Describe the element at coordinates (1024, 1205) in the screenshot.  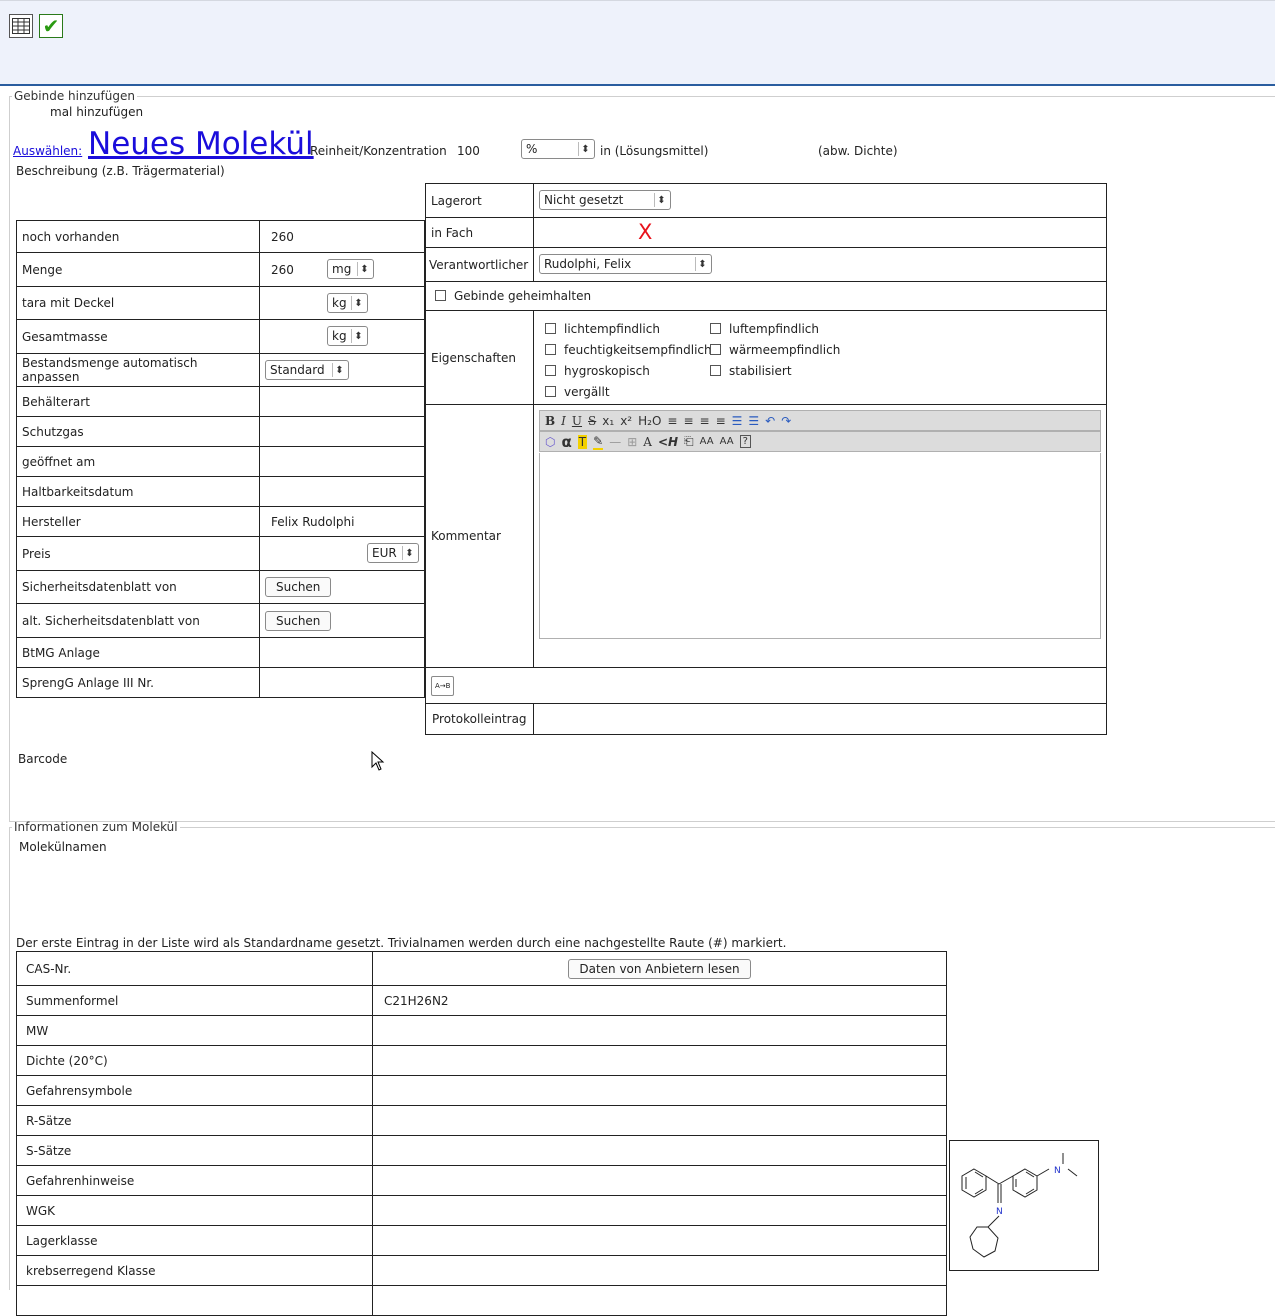
I see `molecule-structure-image: N N` at that location.